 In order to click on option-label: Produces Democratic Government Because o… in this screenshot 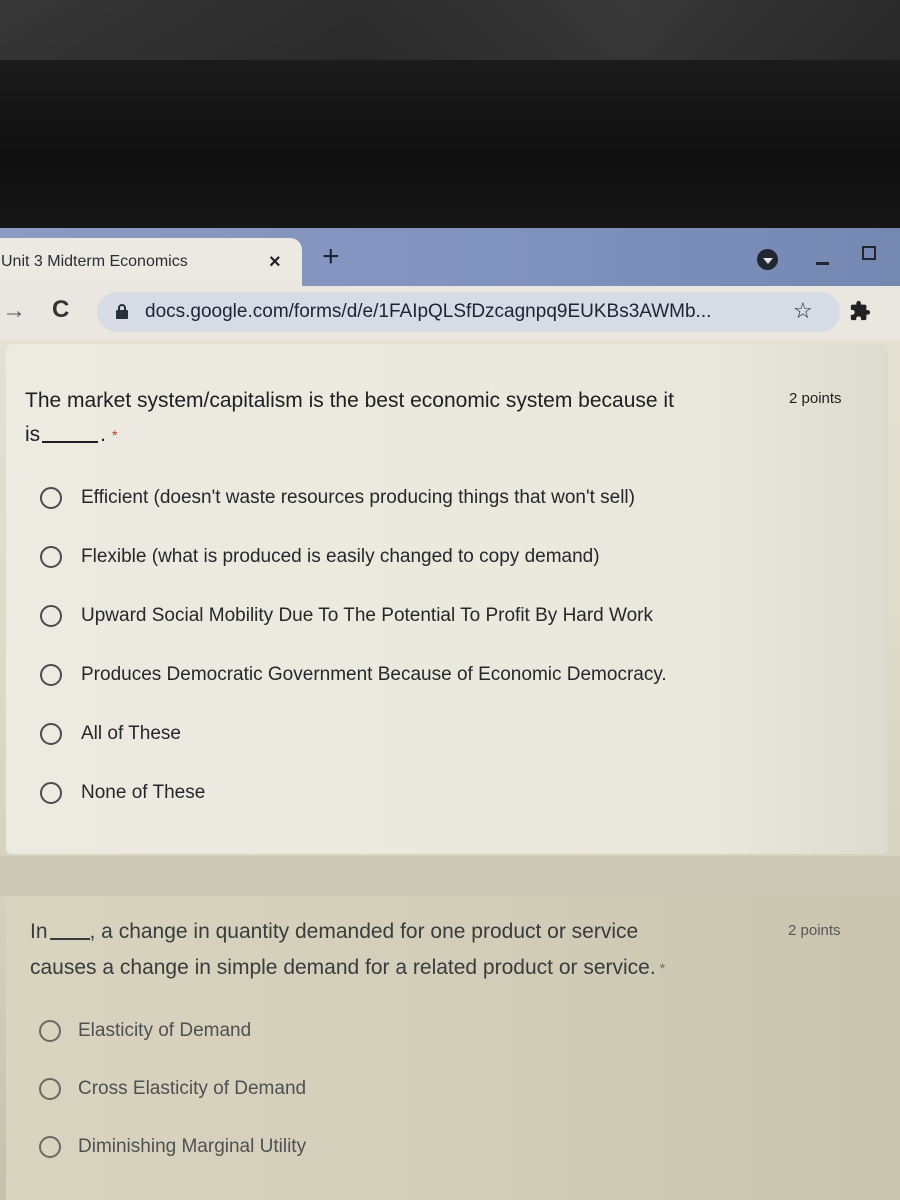, I will do `click(374, 674)`.